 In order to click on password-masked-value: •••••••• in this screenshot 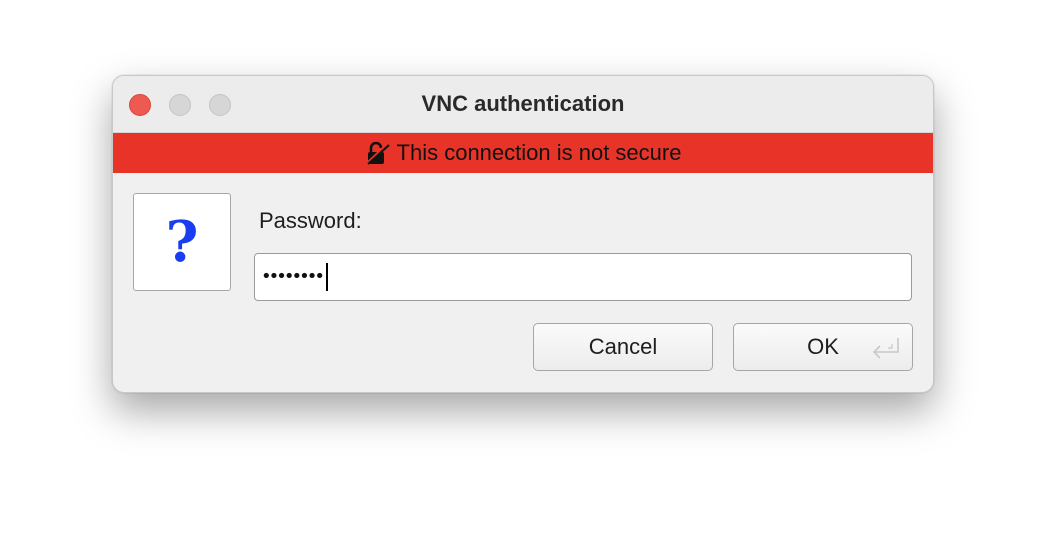, I will do `click(293, 276)`.